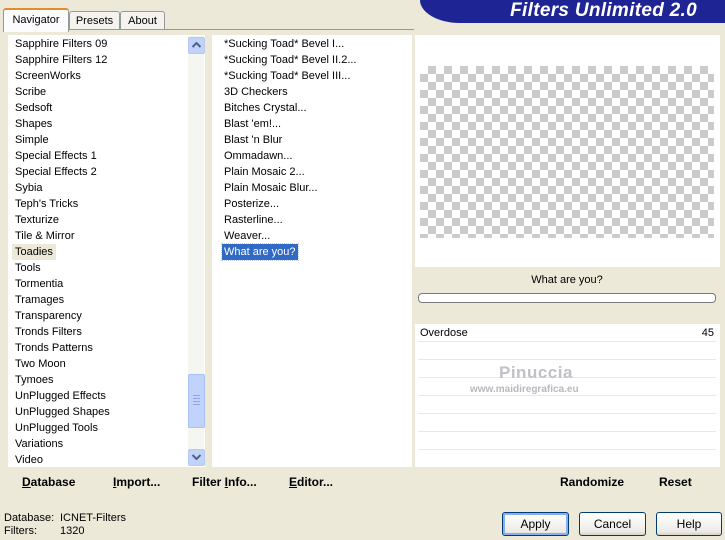 The image size is (725, 540). What do you see at coordinates (54, 348) in the screenshot?
I see `category-item: Tronds Patterns` at bounding box center [54, 348].